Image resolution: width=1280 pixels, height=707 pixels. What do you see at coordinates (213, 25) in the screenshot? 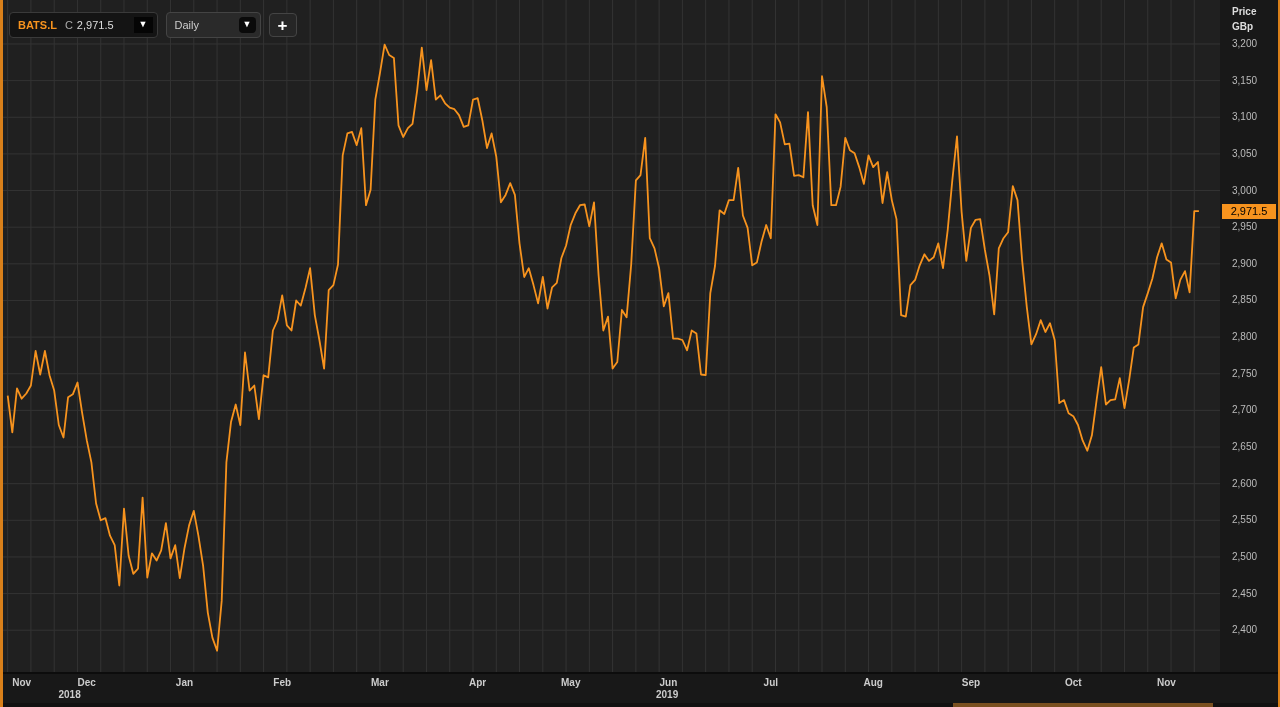
I see `interval-dropdown: Daily ▼` at bounding box center [213, 25].